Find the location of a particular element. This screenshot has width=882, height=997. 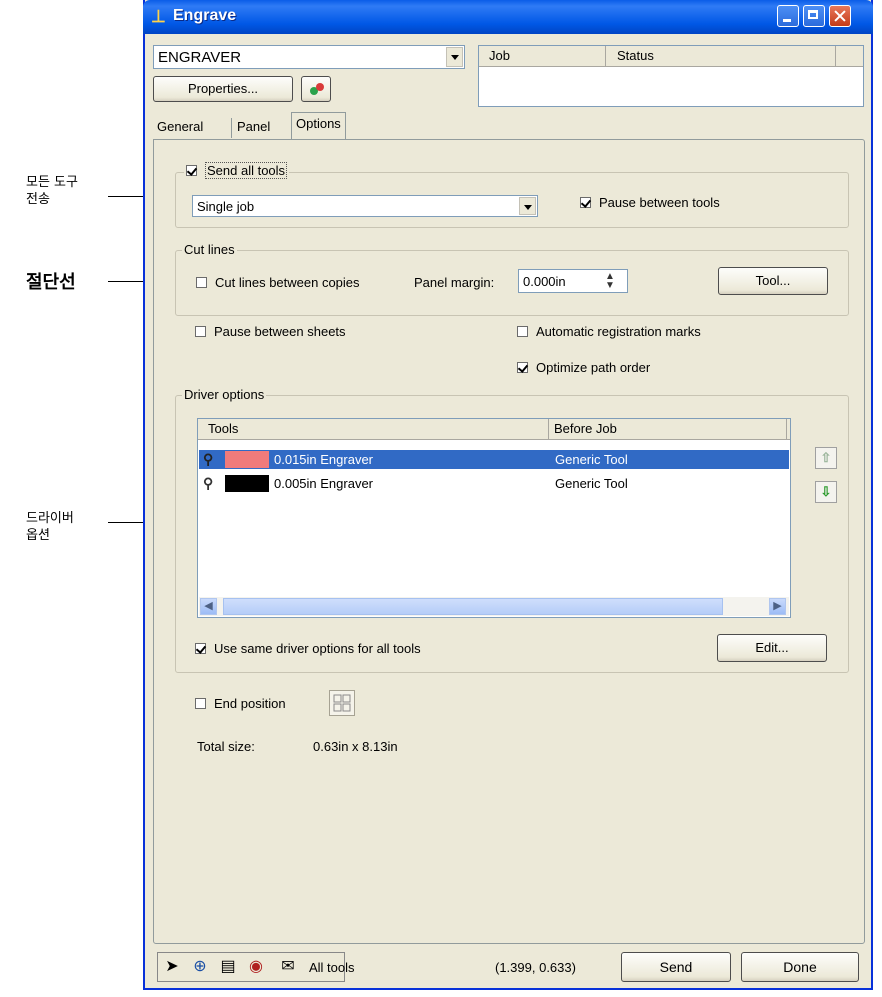

arrow-down-icon: ⇩ is located at coordinates (826, 491).